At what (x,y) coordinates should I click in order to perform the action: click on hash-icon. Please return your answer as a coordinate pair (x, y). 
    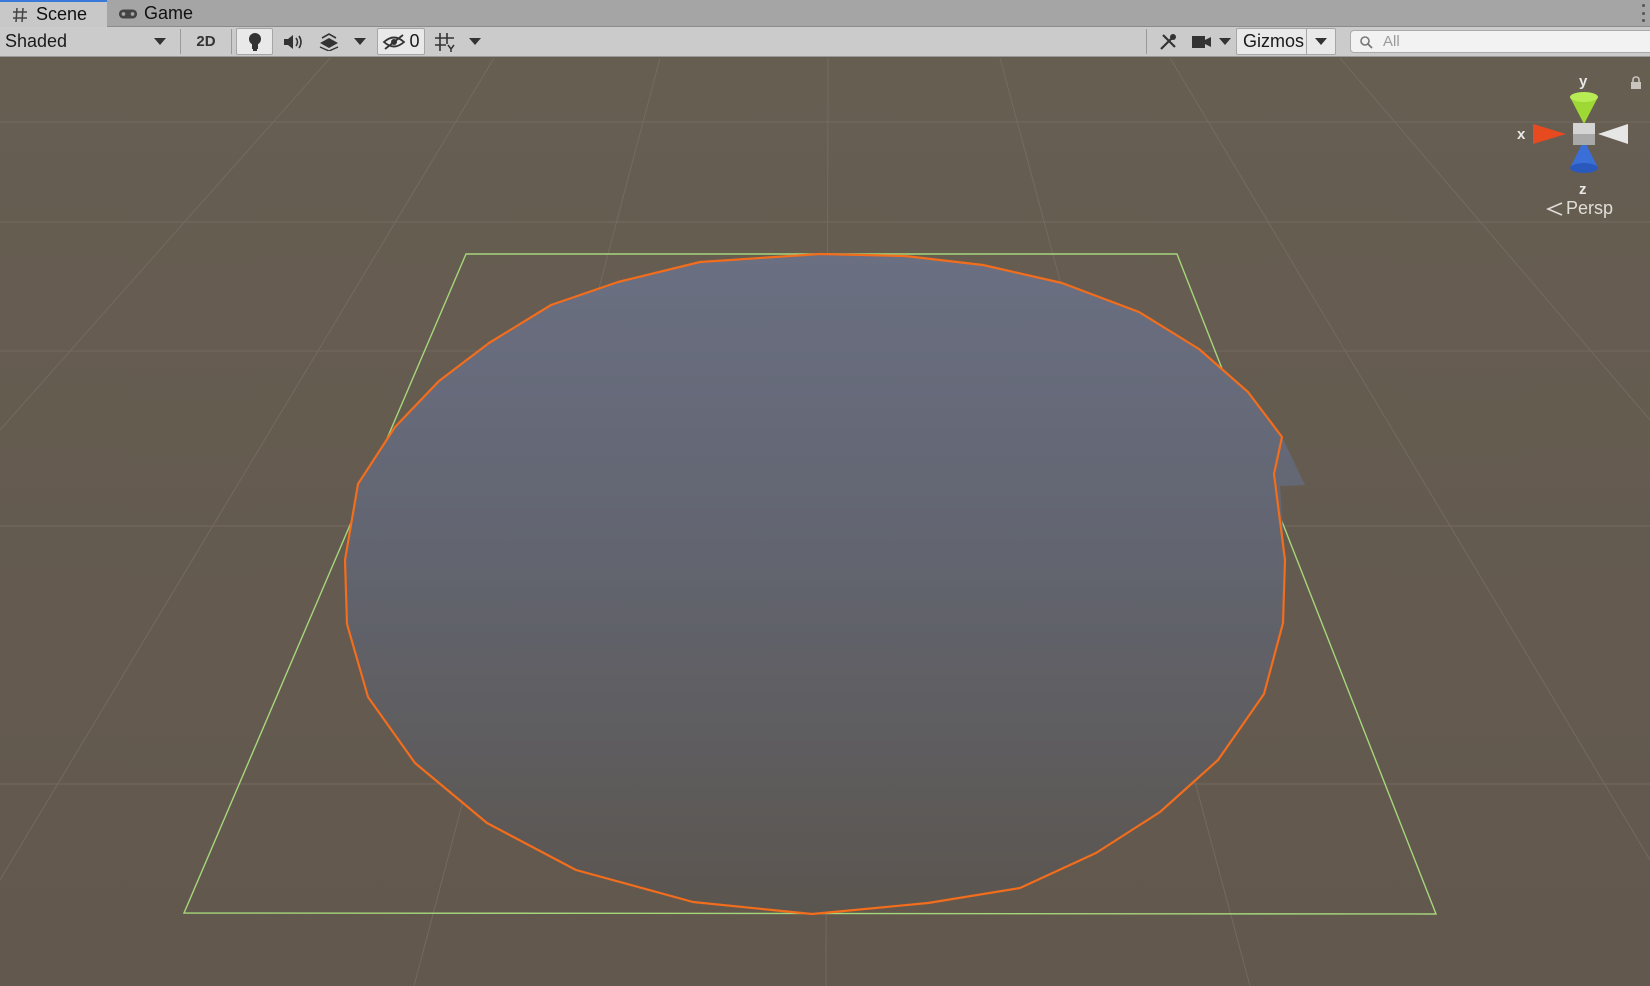
    Looking at the image, I should click on (20, 15).